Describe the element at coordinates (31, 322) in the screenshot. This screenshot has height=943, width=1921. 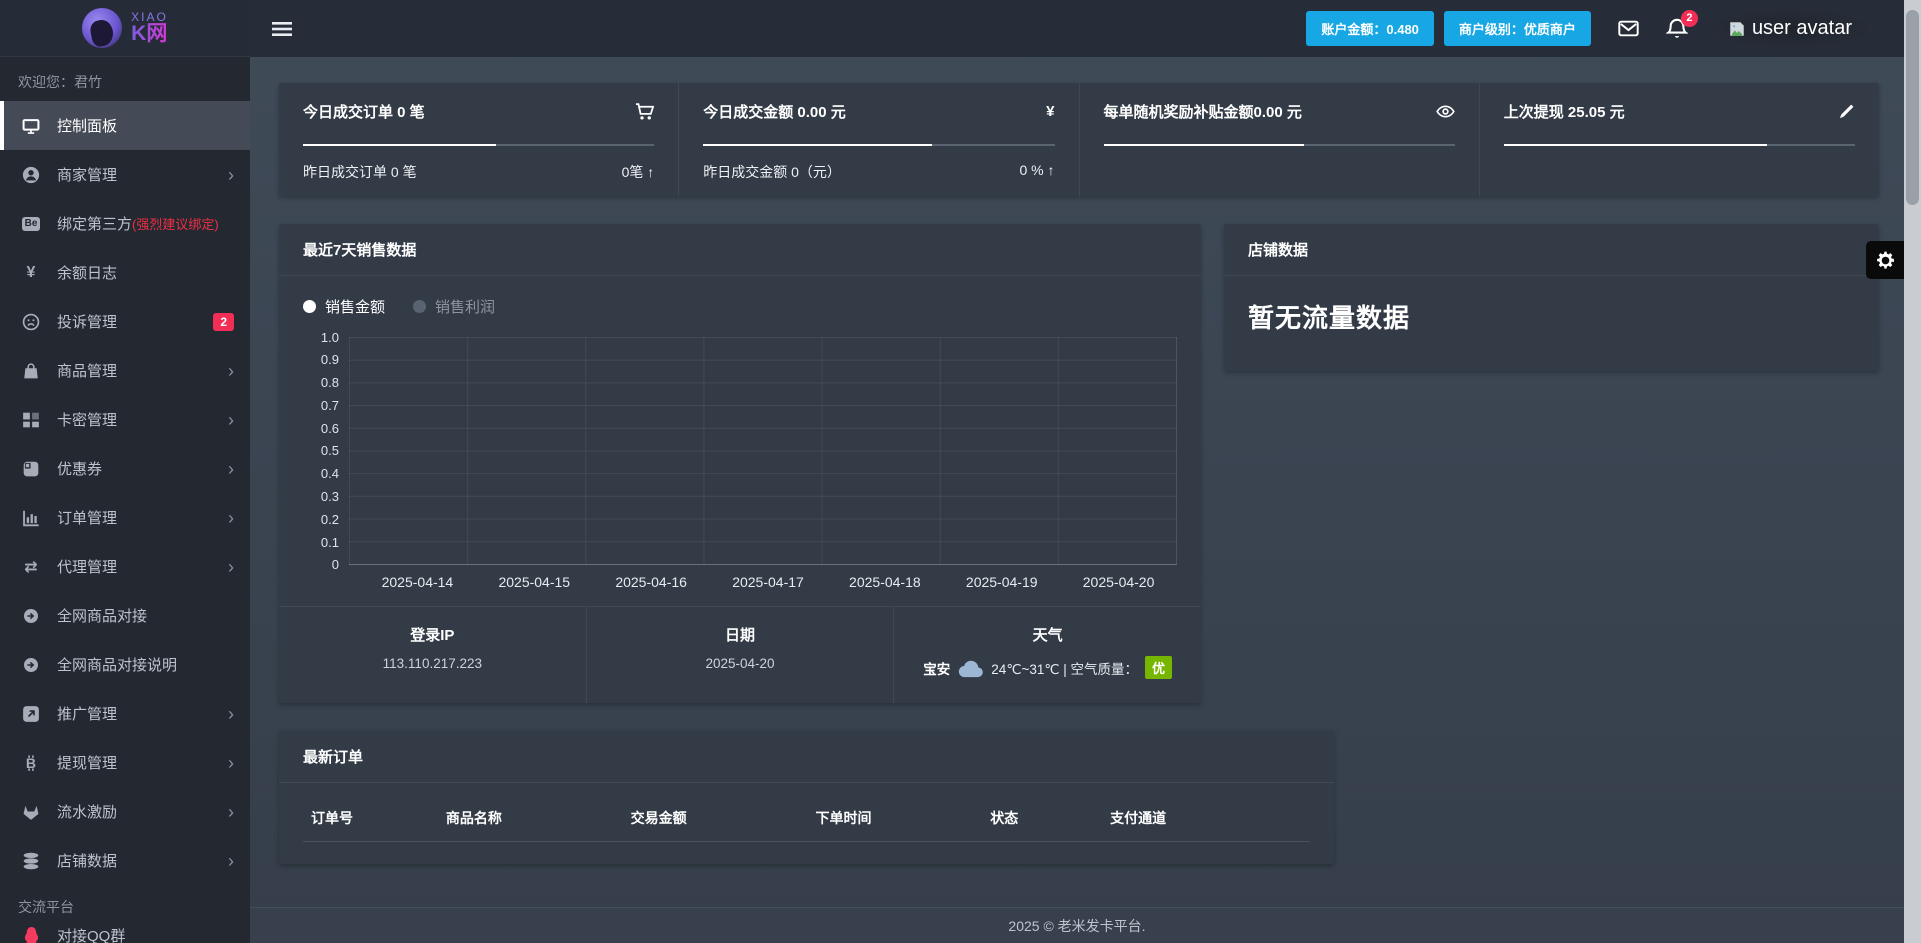
I see `frown-icon` at that location.